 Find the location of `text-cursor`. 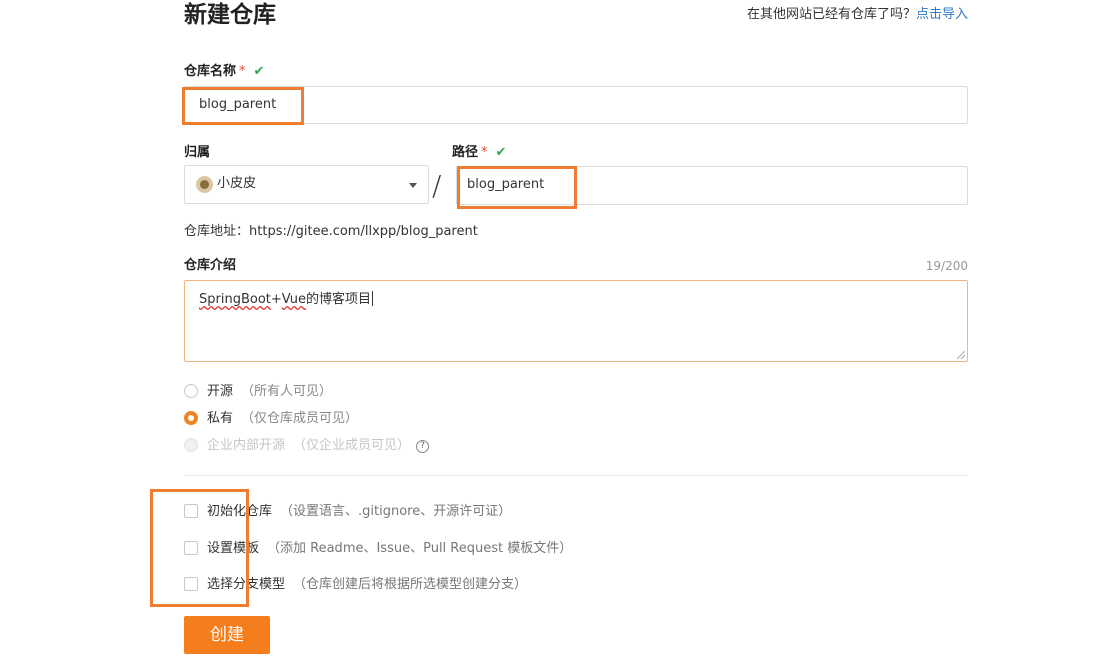

text-cursor is located at coordinates (373, 298).